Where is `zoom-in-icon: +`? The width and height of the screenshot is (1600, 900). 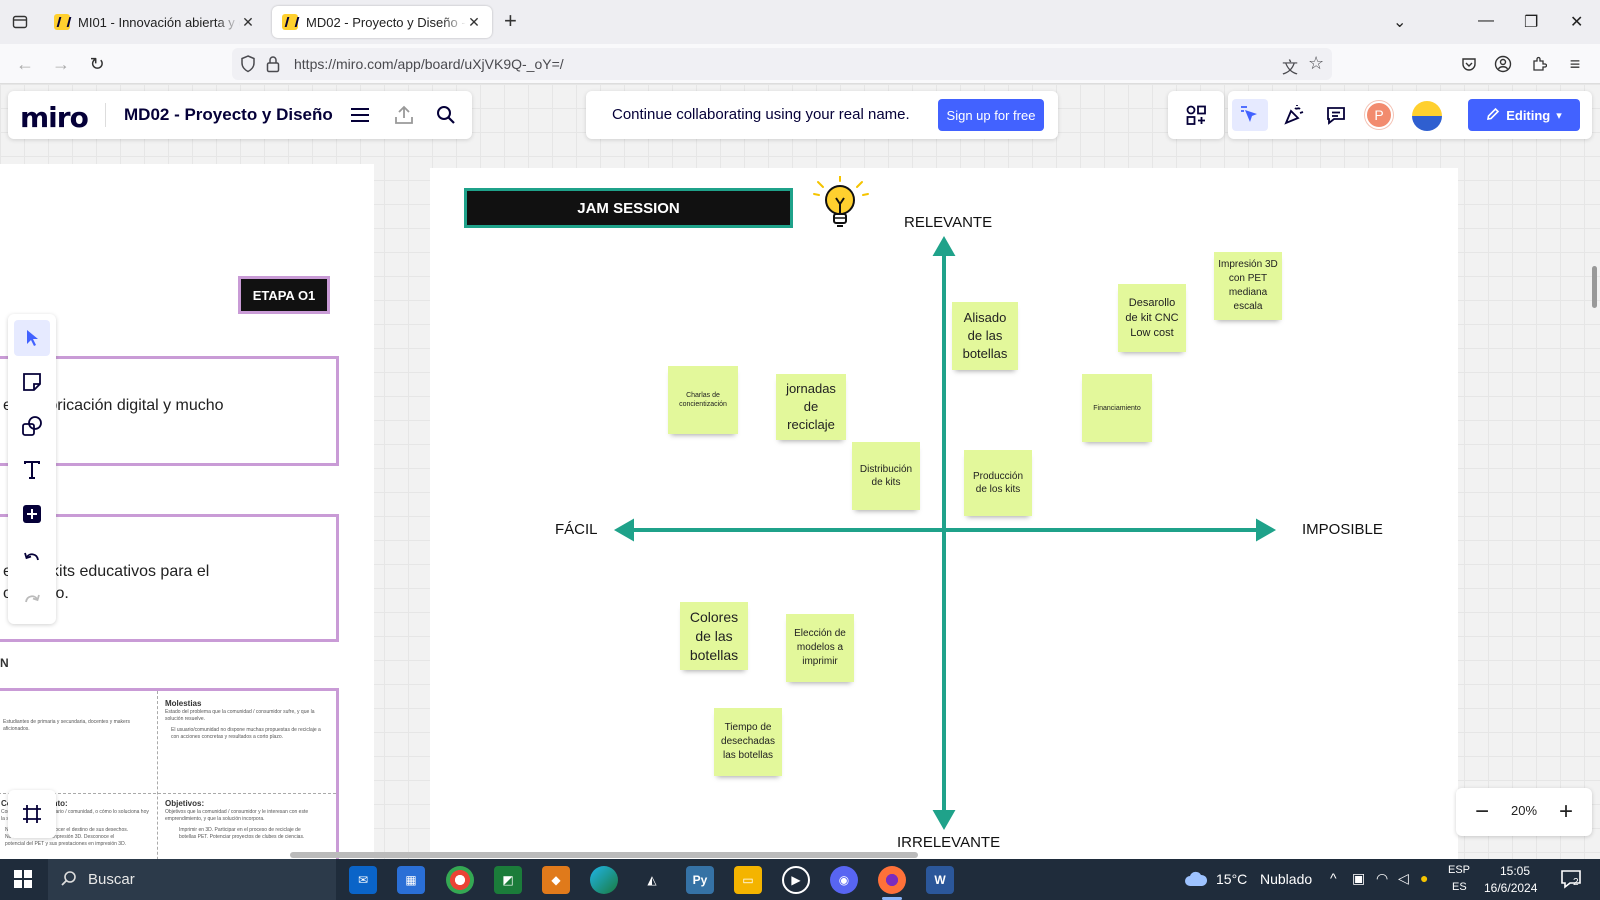 zoom-in-icon: + is located at coordinates (1566, 812).